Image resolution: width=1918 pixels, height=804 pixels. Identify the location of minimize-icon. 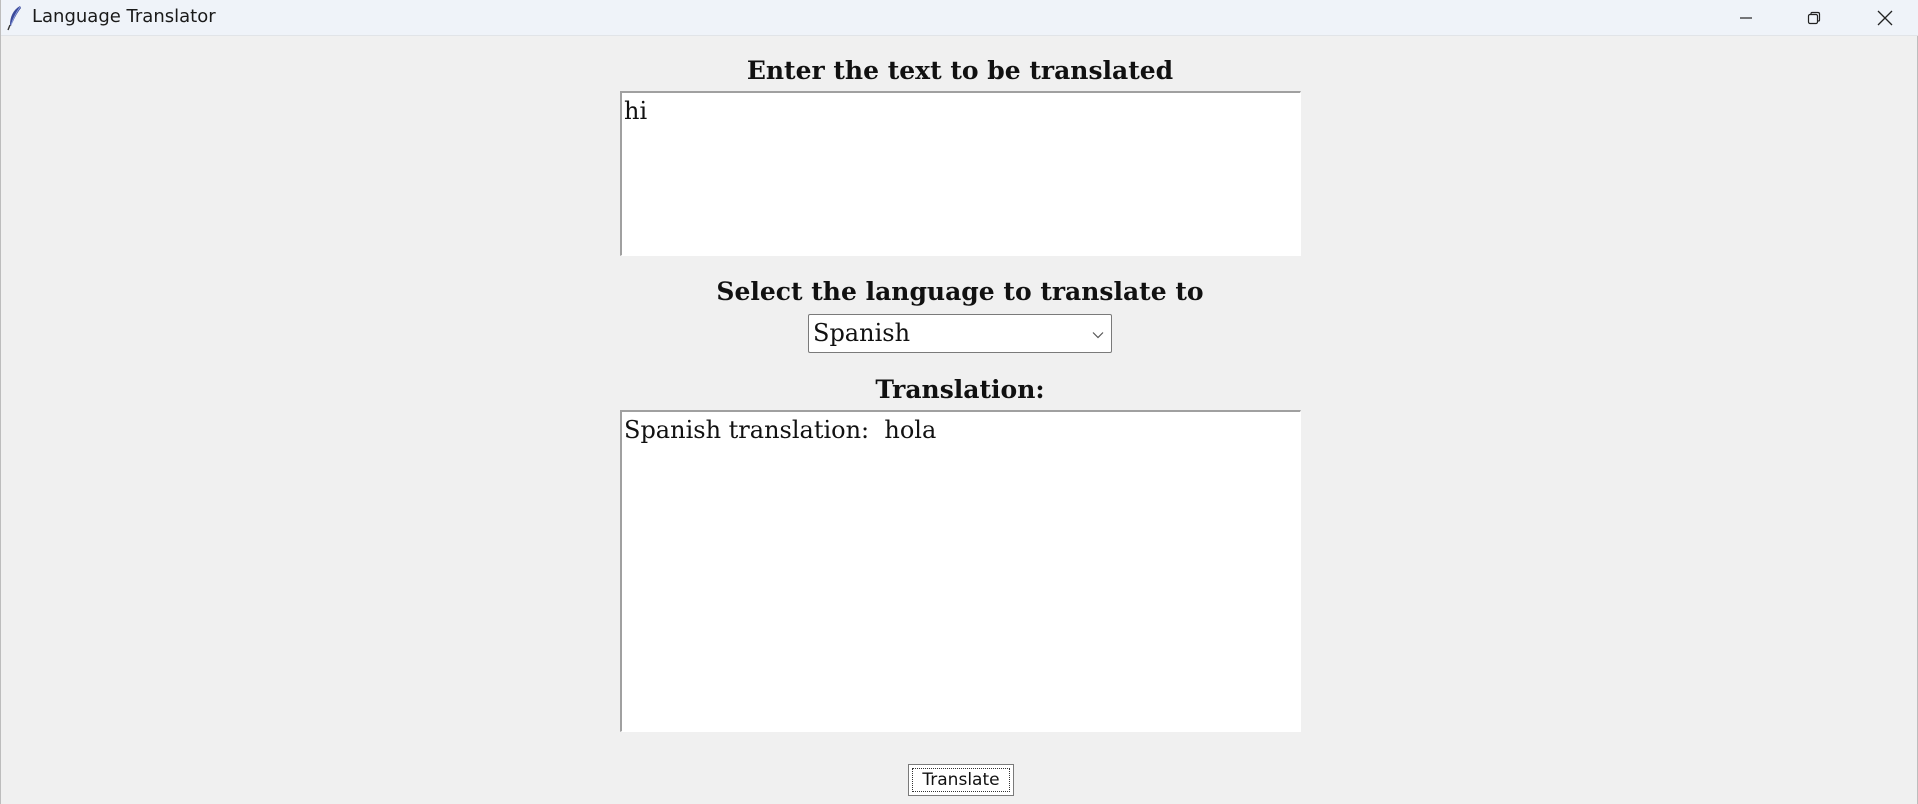
(1746, 18).